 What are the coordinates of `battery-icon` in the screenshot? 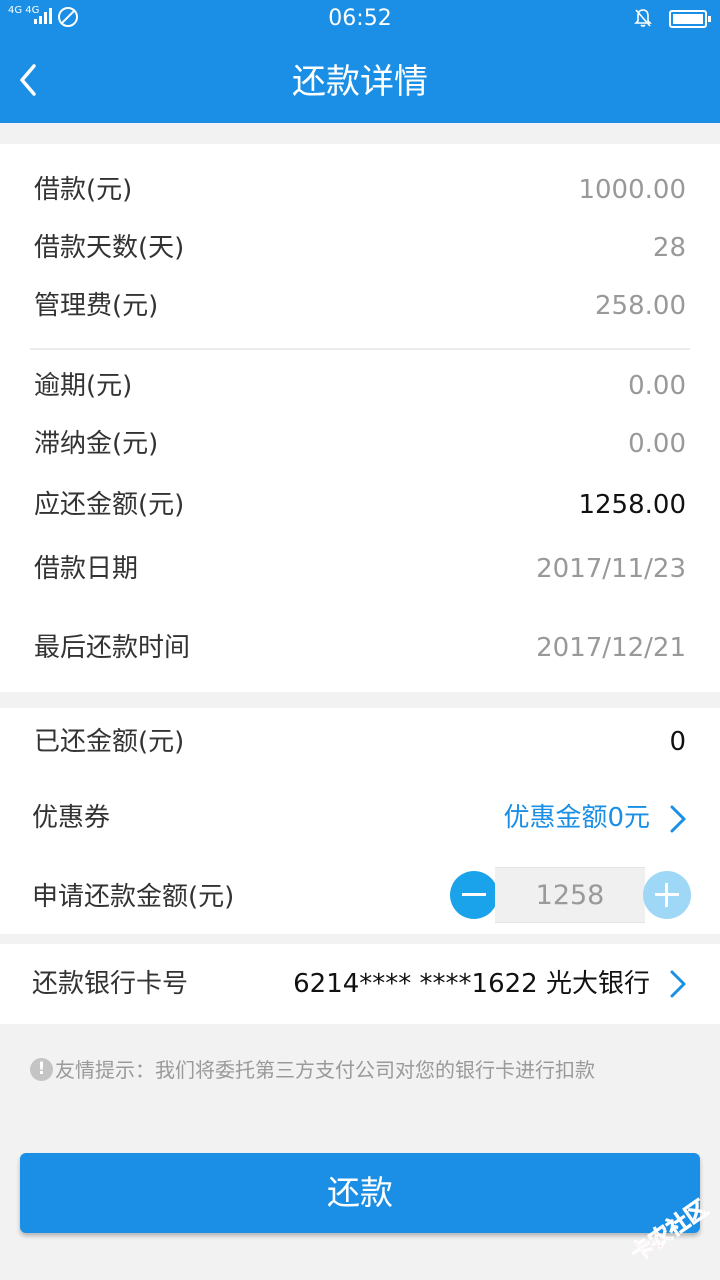 It's located at (690, 19).